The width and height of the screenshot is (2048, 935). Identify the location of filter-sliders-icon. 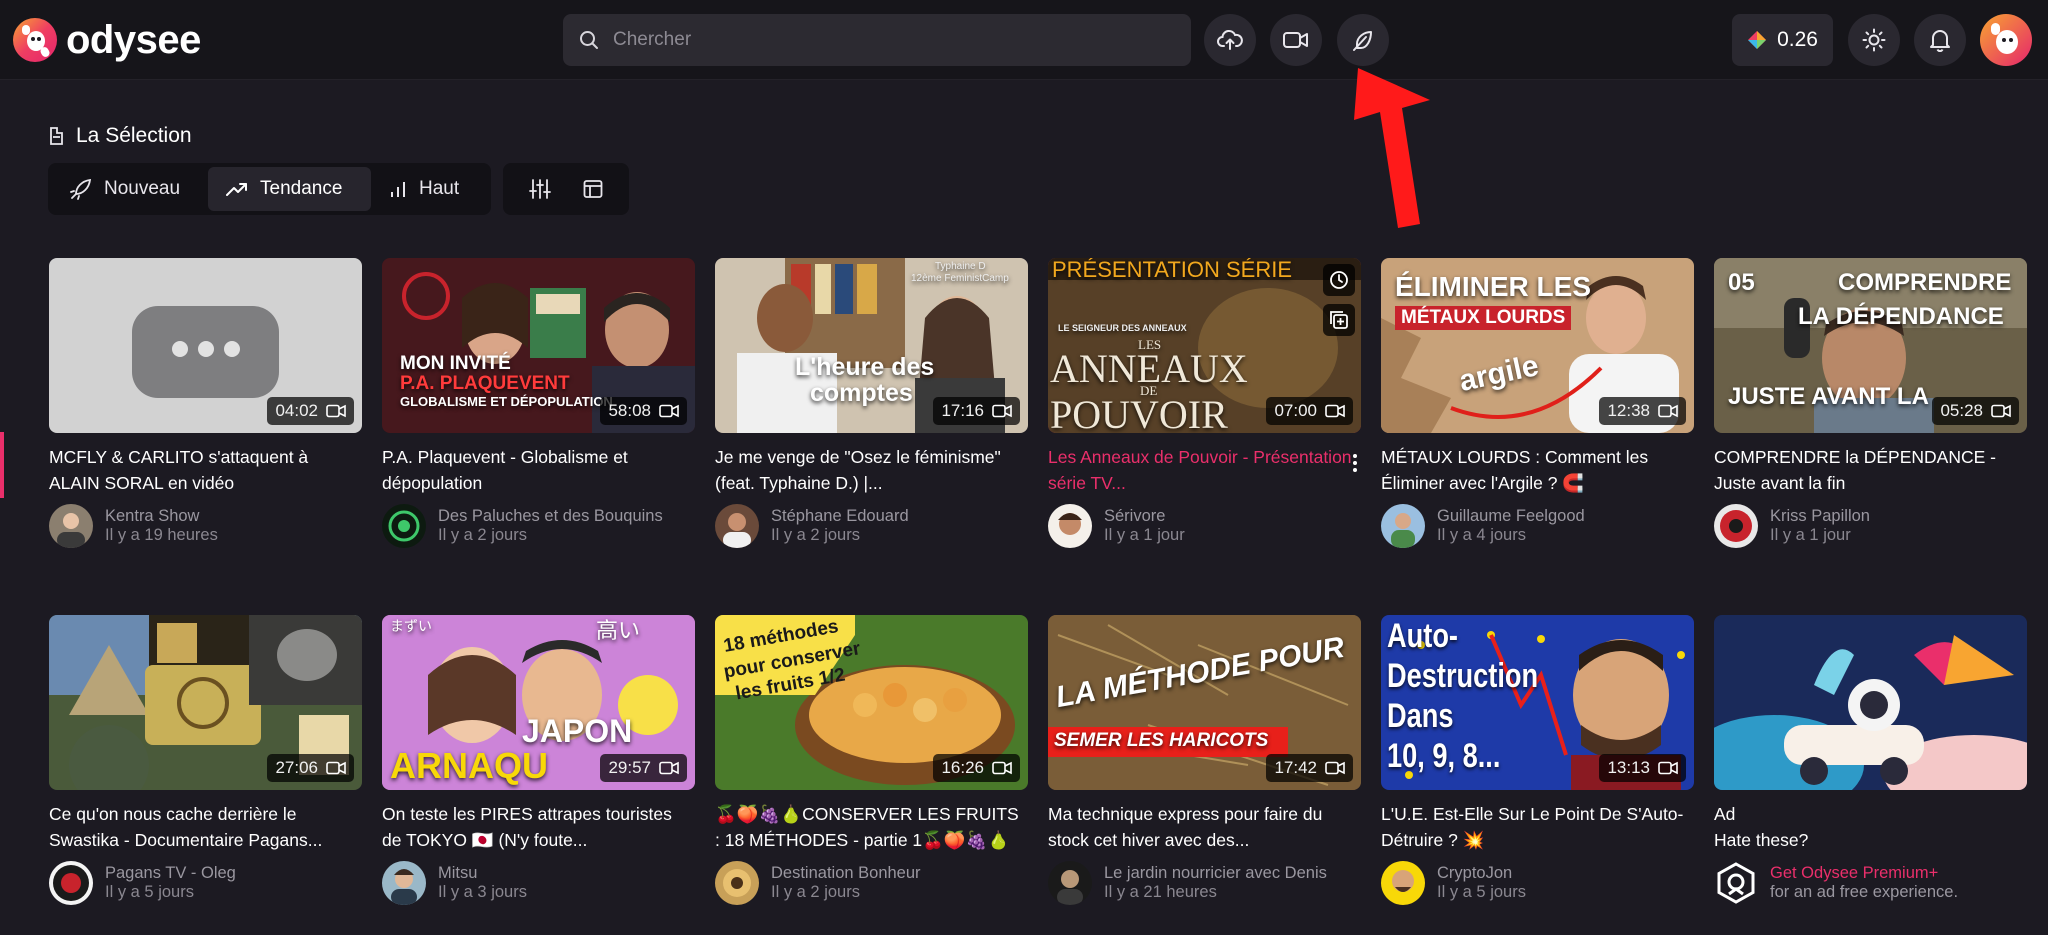
(540, 189).